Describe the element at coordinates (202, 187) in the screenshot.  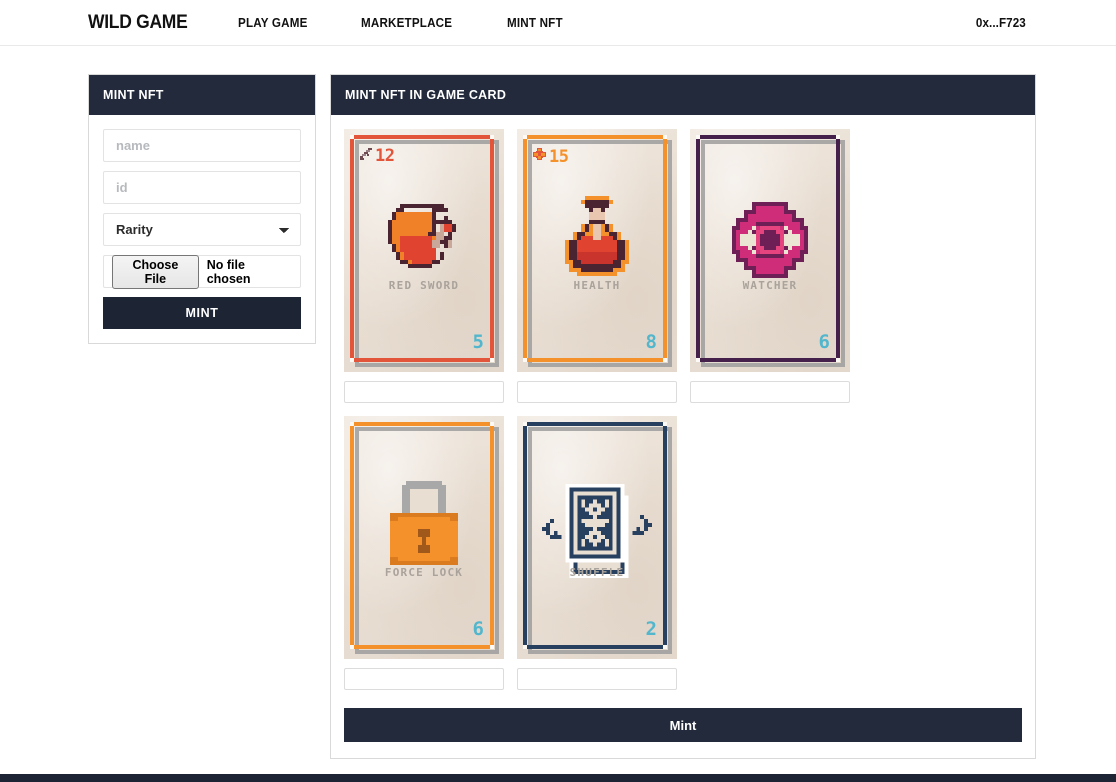
I see `id-input` at that location.